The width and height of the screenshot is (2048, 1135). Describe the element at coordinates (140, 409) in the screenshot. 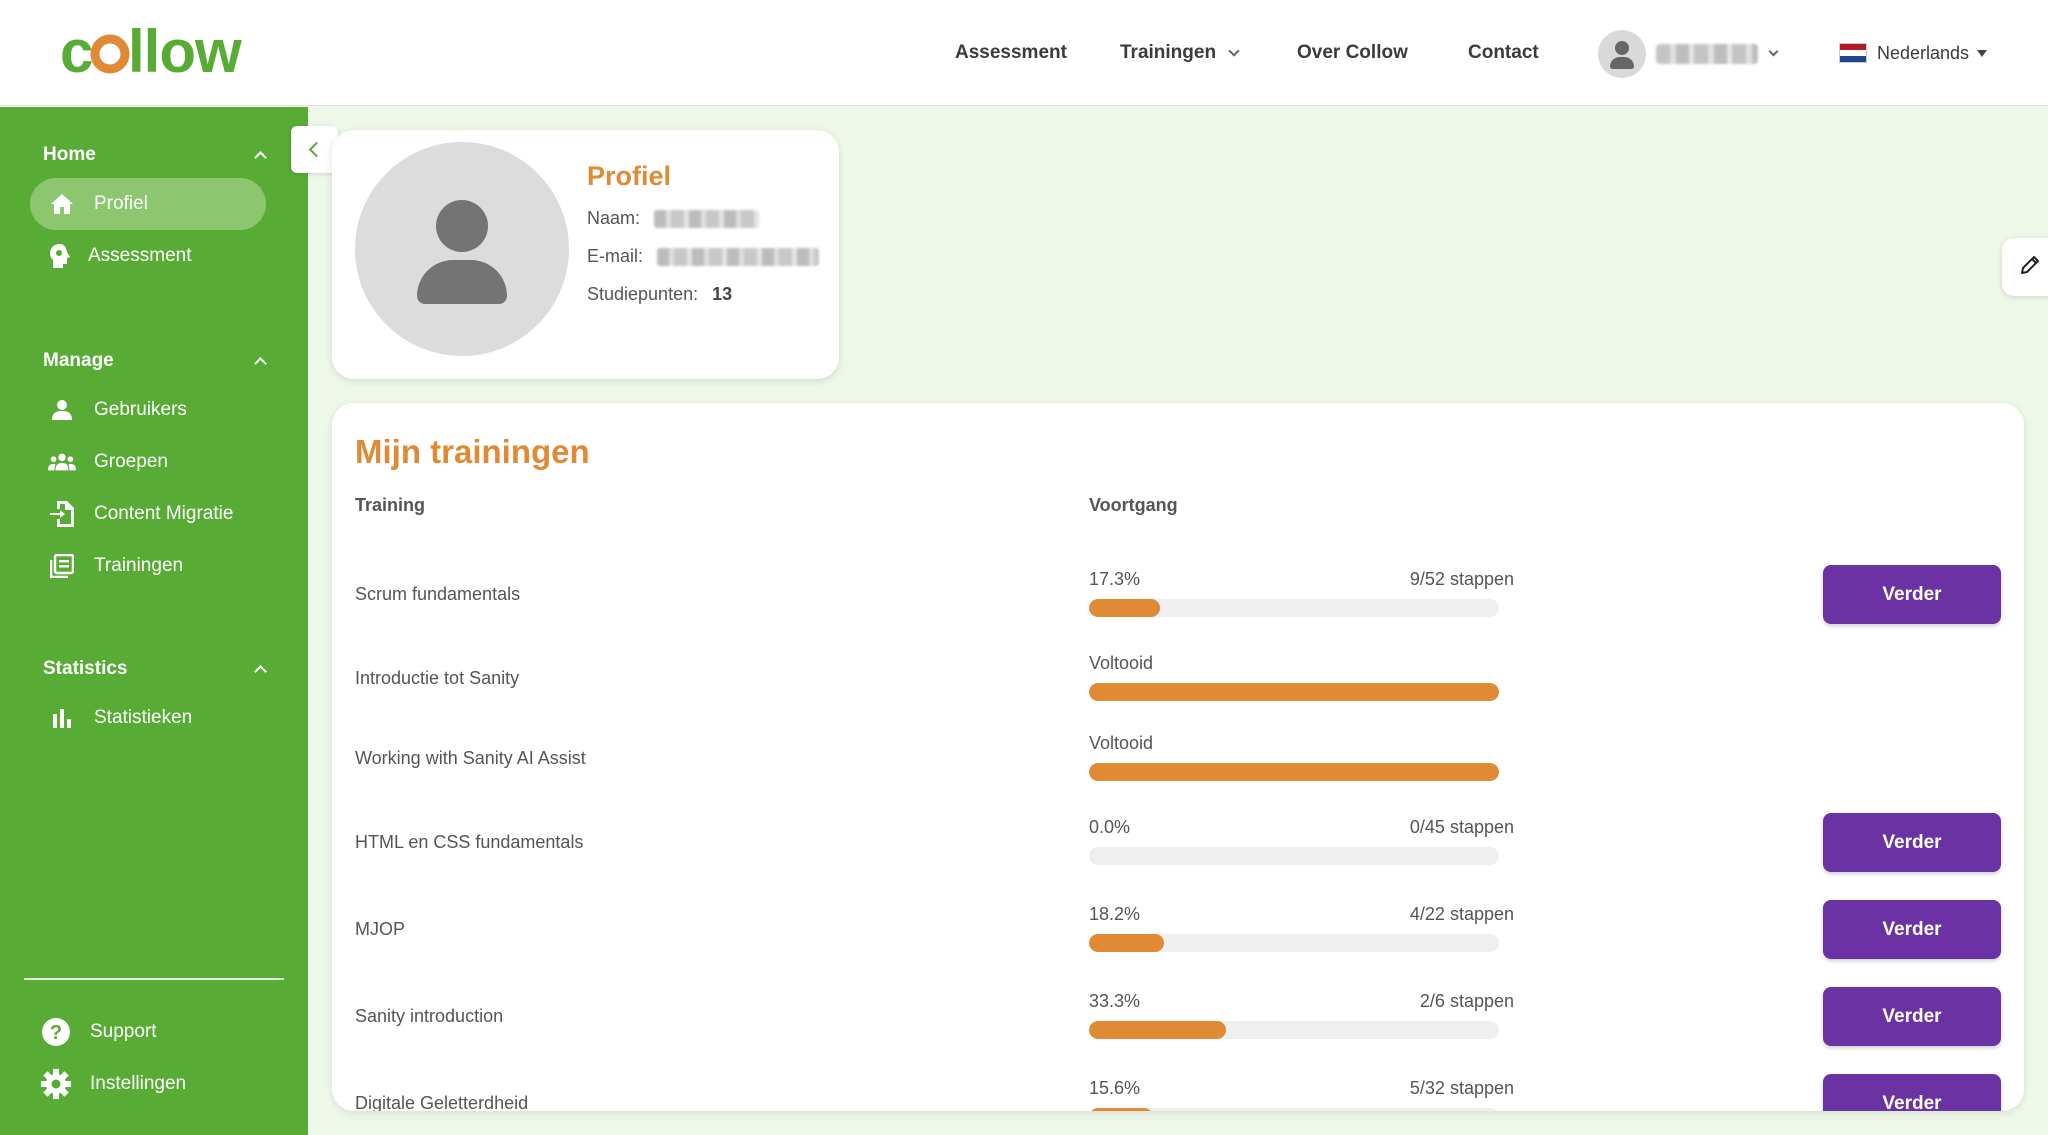

I see `sidebar-item-label: Gebruikers` at that location.